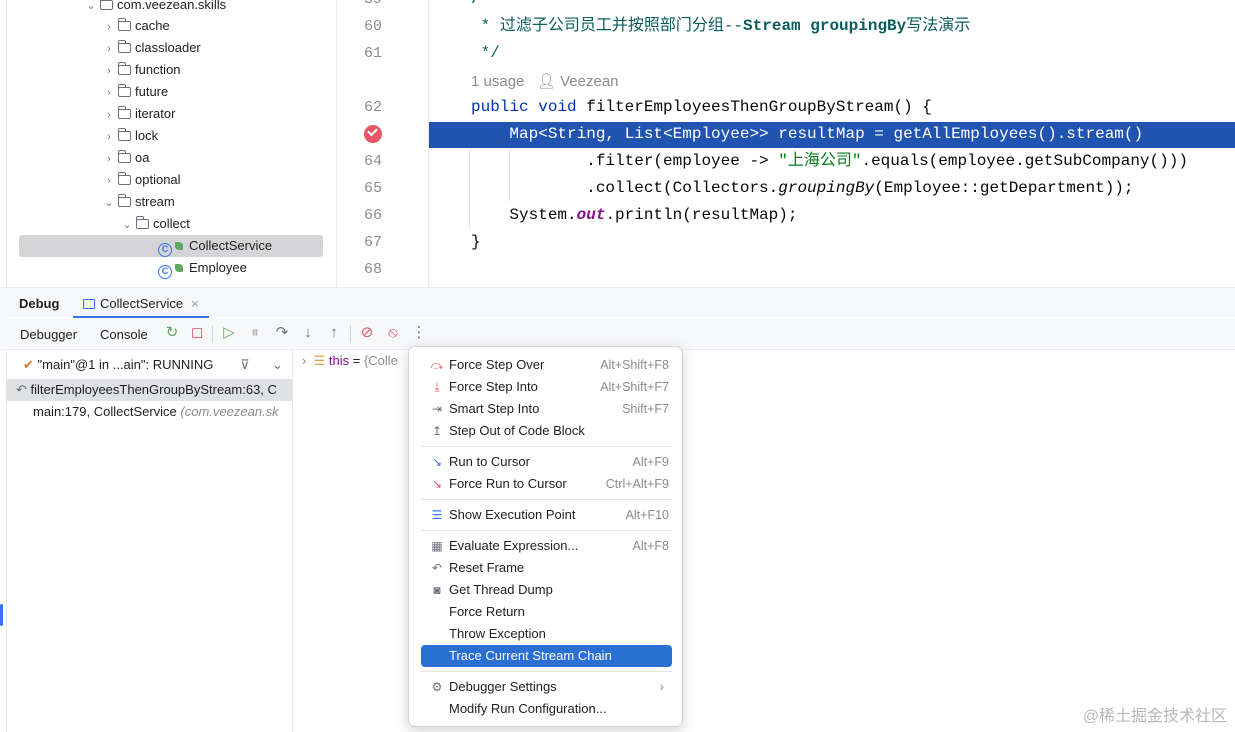 The width and height of the screenshot is (1235, 732). I want to click on menu-item-throw-exception: Throw Exception, so click(546, 634).